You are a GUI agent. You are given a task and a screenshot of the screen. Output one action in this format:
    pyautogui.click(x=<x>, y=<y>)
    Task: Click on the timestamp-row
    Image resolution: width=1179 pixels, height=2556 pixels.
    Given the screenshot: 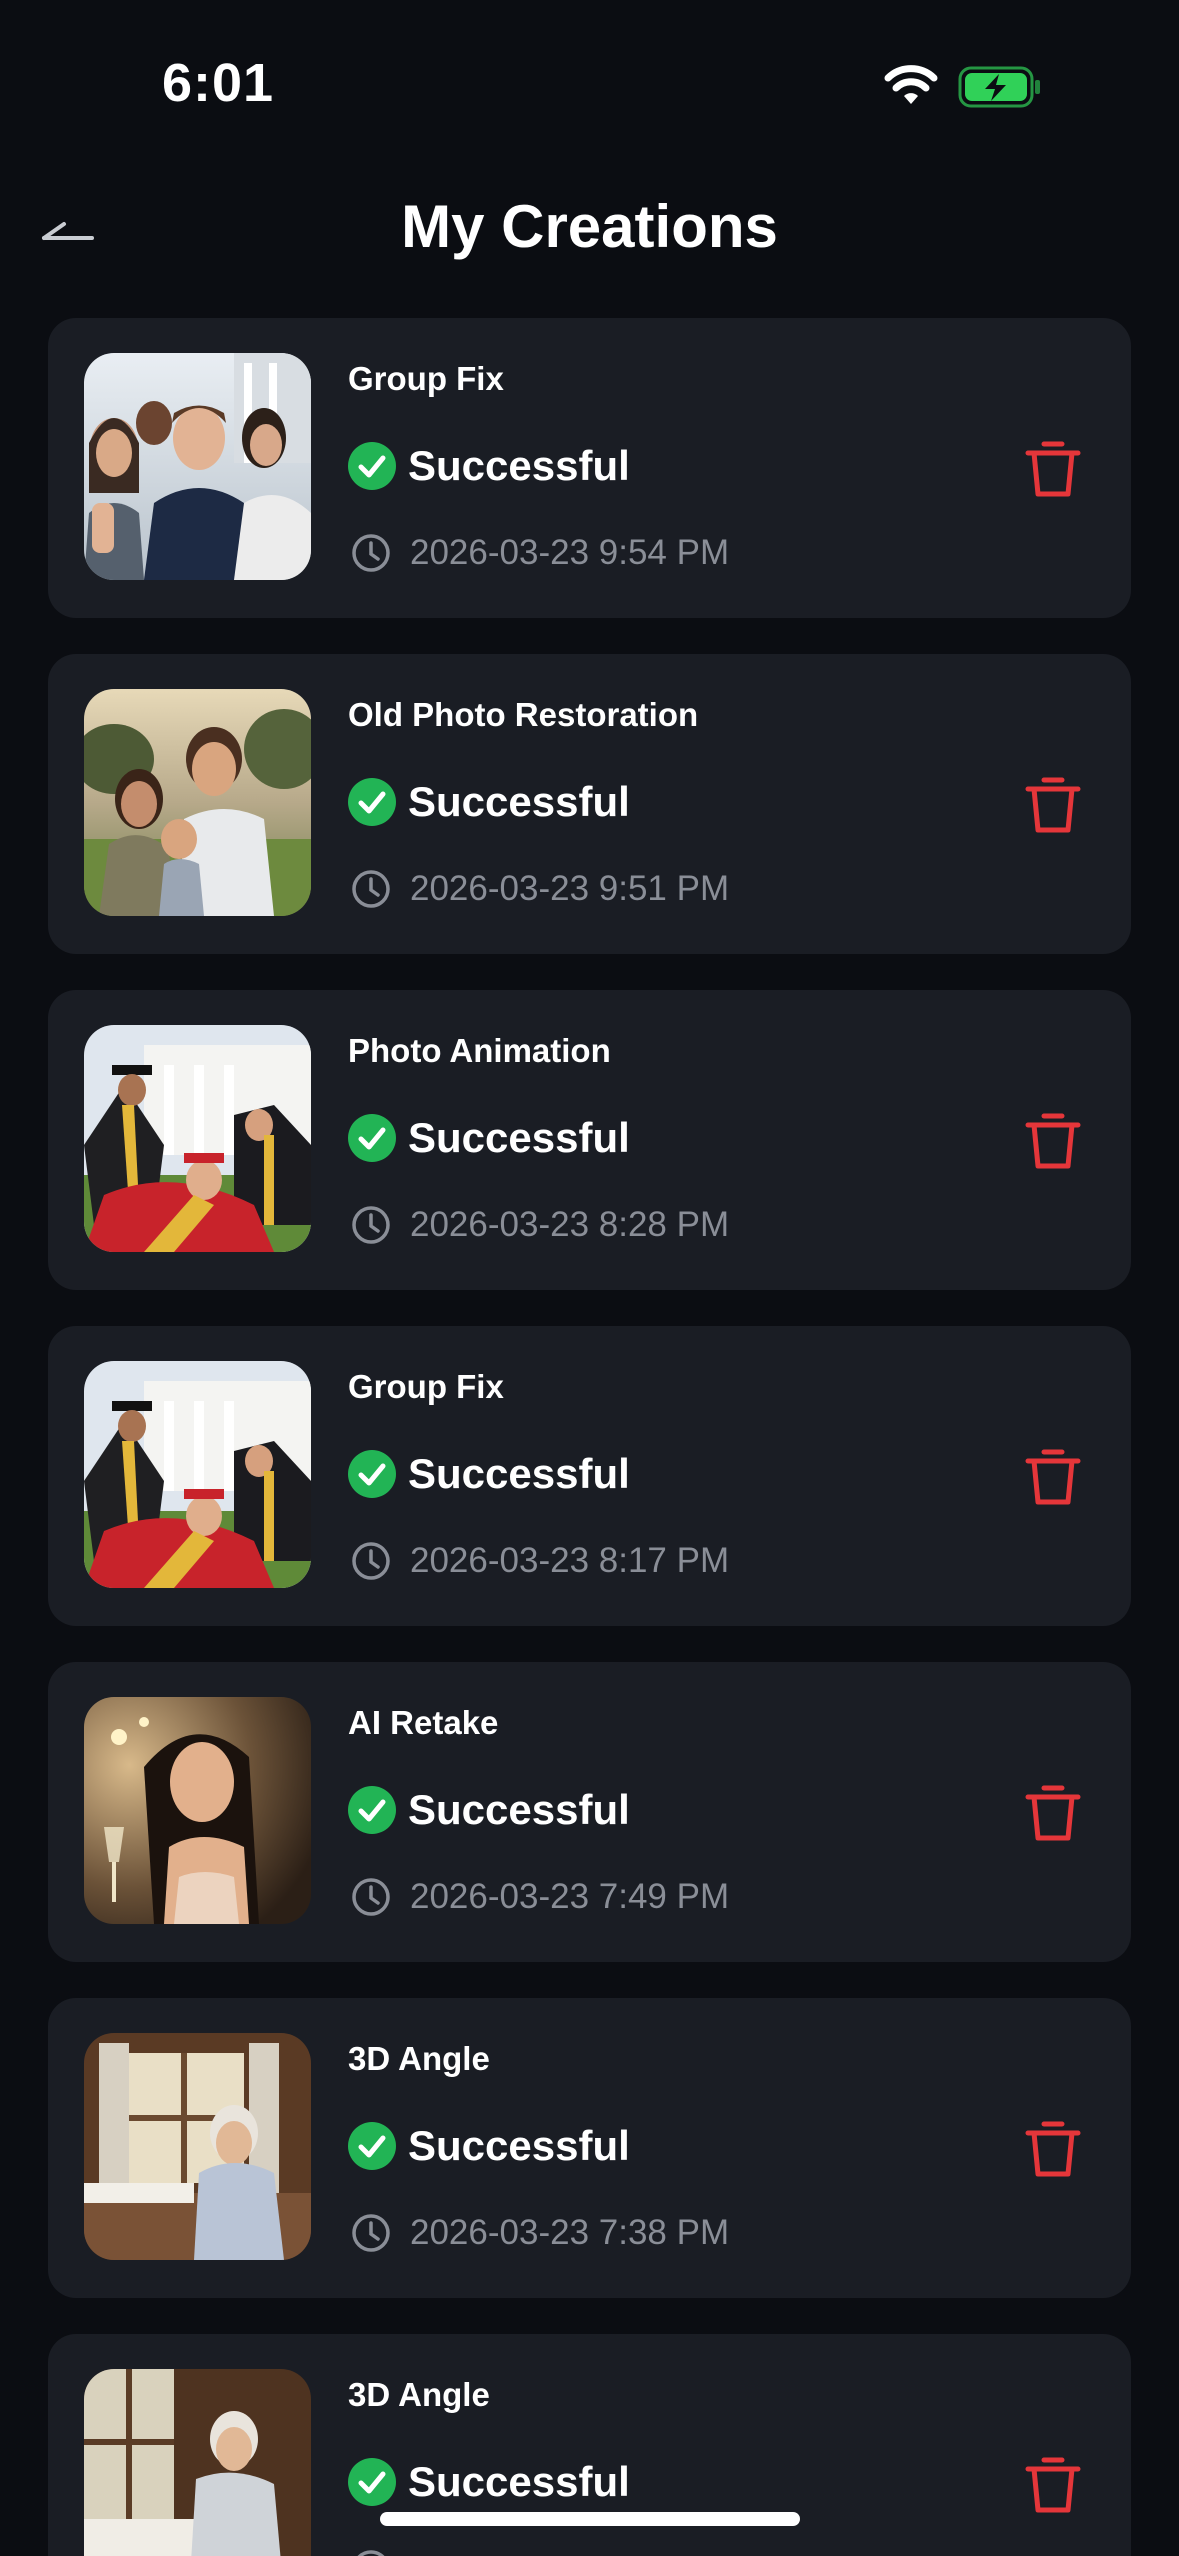 What is the action you would take?
    pyautogui.click(x=379, y=2551)
    